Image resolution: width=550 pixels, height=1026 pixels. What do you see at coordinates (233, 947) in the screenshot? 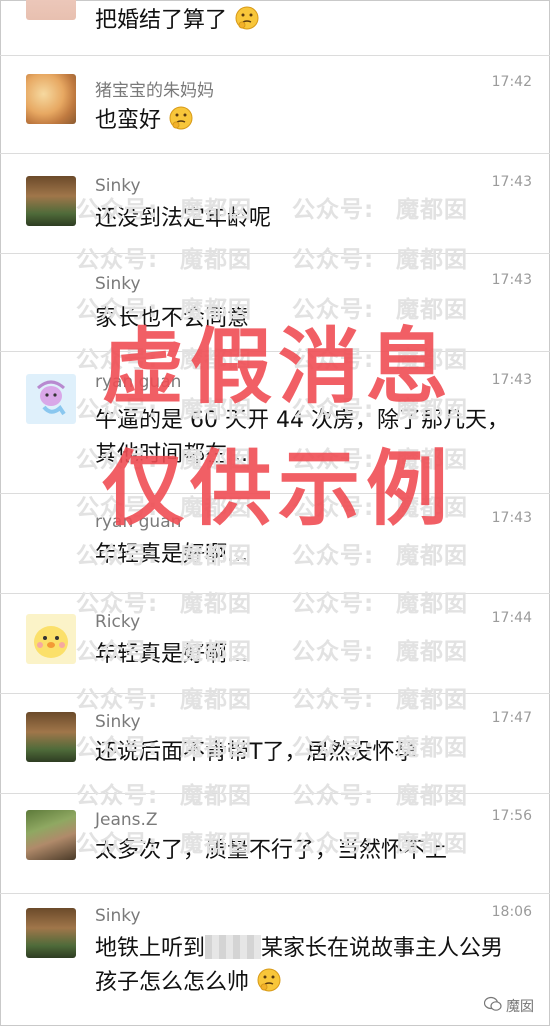
I see `redacted-blur` at bounding box center [233, 947].